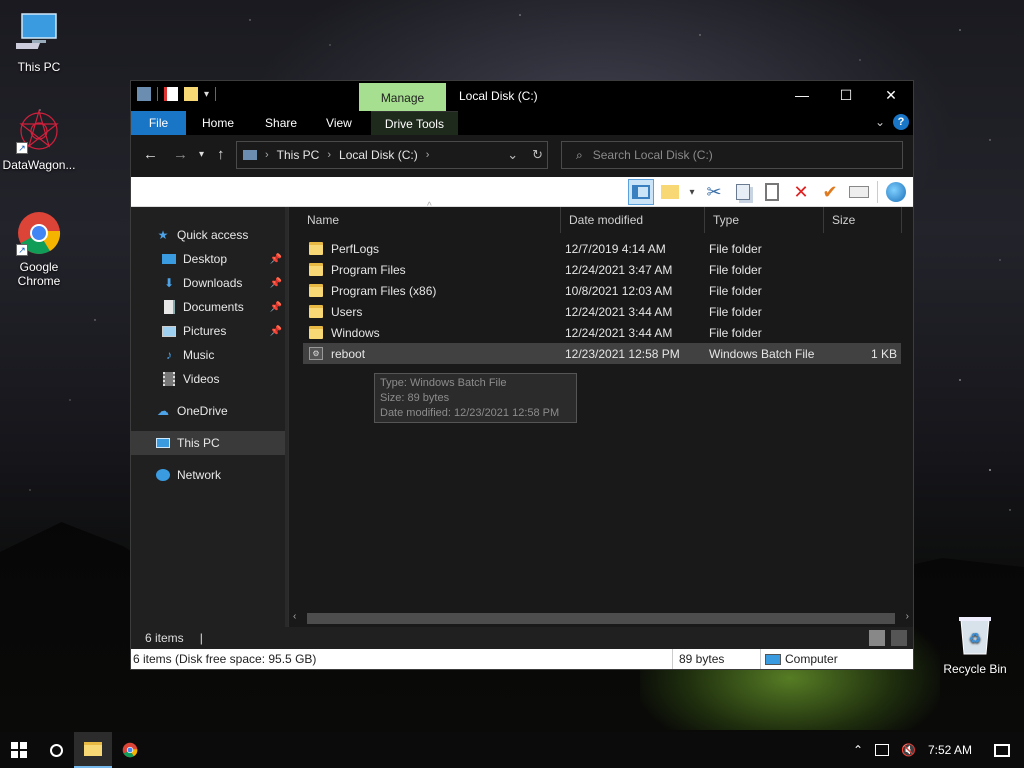  Describe the element at coordinates (950, 750) in the screenshot. I see `clock: 7:52 AM` at that location.